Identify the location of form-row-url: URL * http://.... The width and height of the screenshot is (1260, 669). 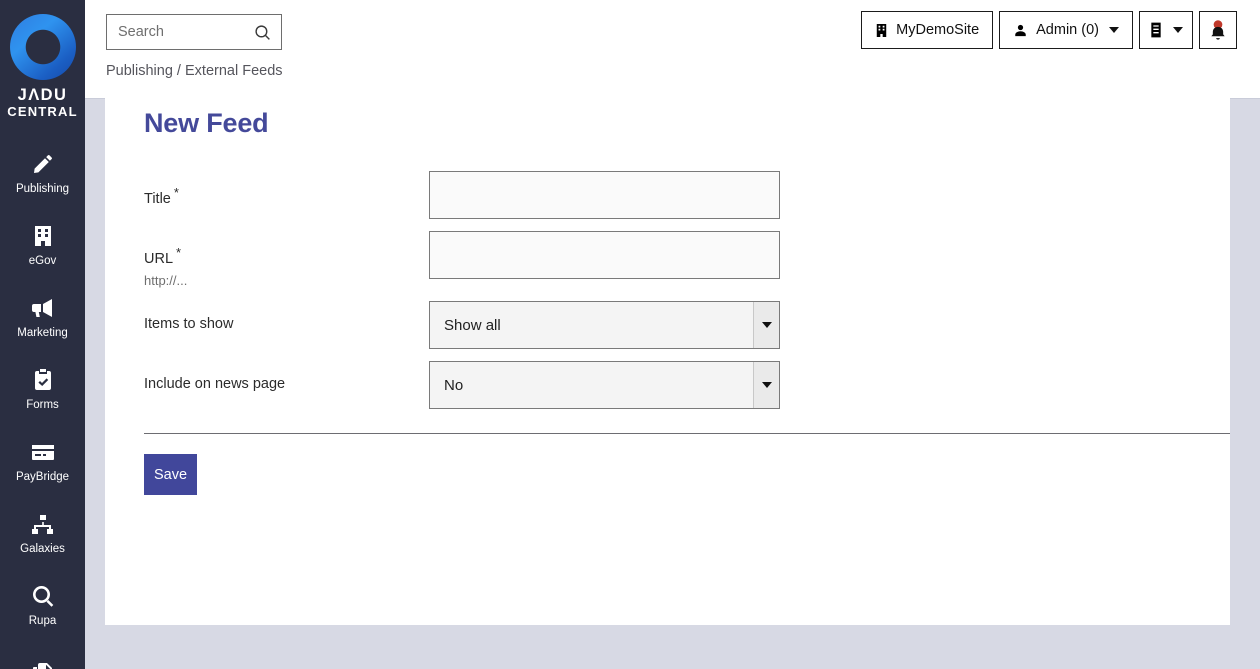
(677, 260).